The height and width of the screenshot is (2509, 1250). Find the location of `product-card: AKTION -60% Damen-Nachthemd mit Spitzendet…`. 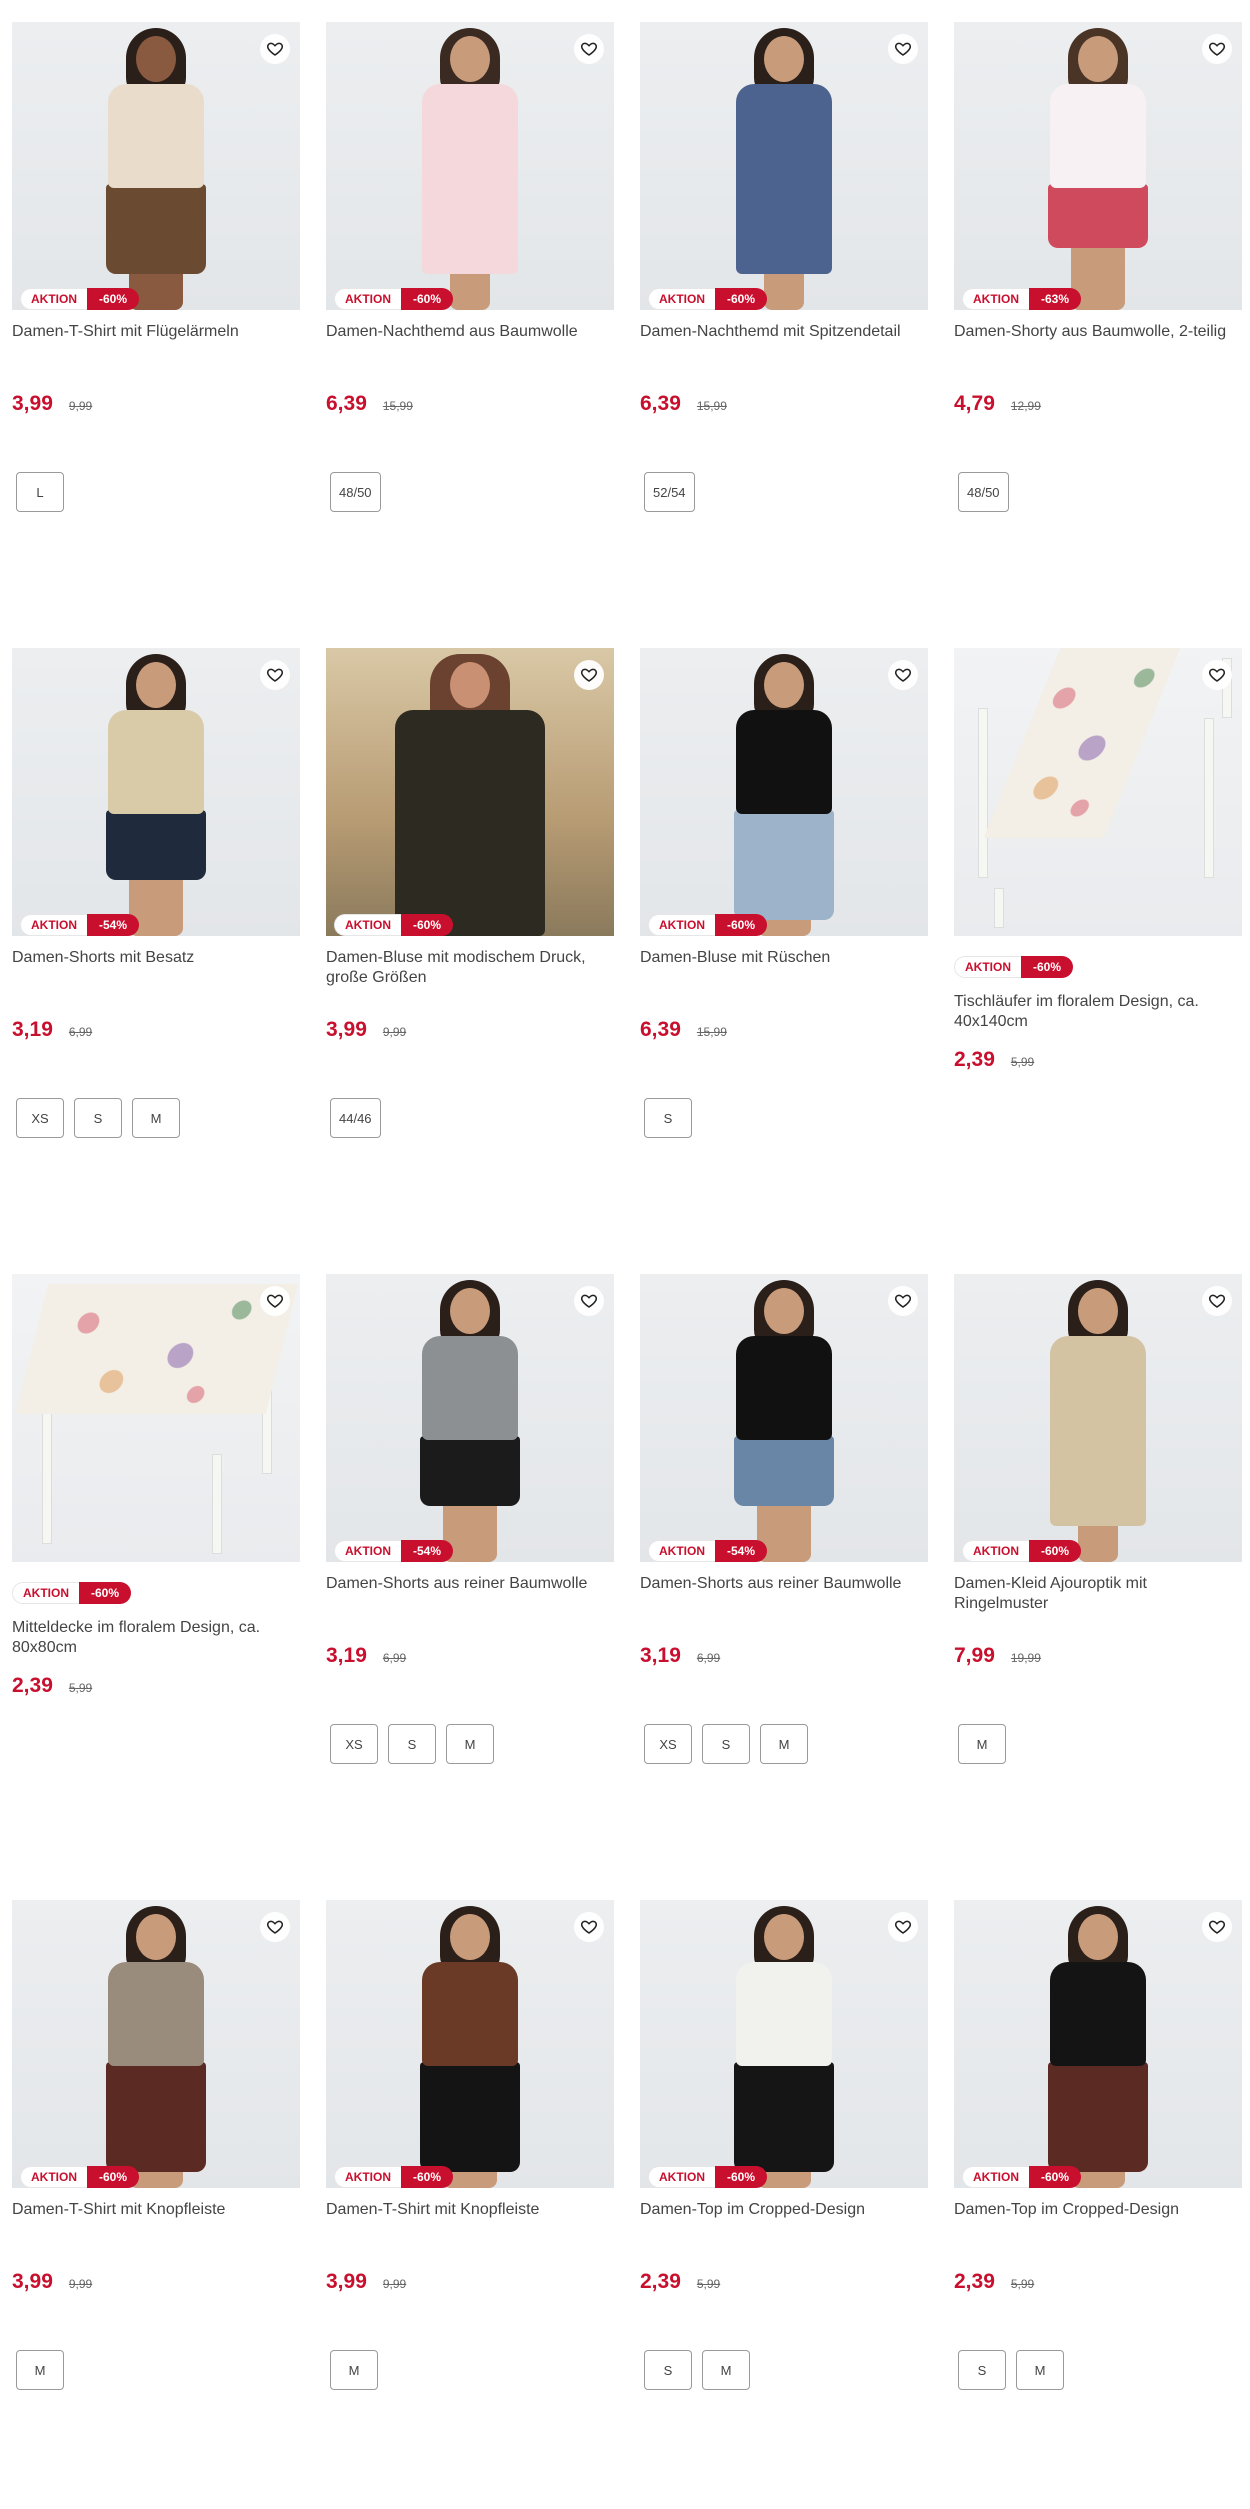

product-card: AKTION -60% Damen-Nachthemd mit Spitzendet… is located at coordinates (784, 267).